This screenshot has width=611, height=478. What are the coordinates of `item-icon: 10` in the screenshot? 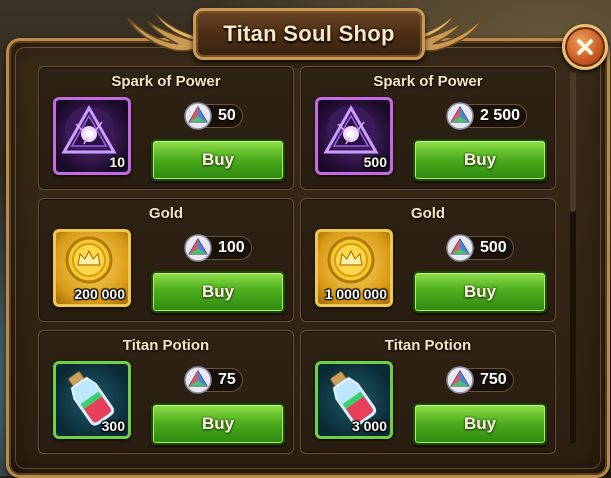 It's located at (92, 136).